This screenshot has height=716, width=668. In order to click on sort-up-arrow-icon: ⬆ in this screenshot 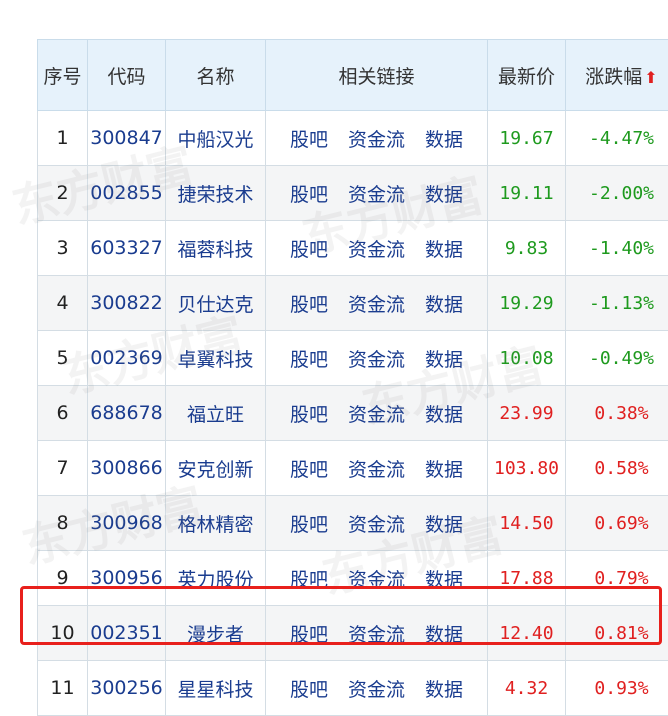, I will do `click(650, 77)`.